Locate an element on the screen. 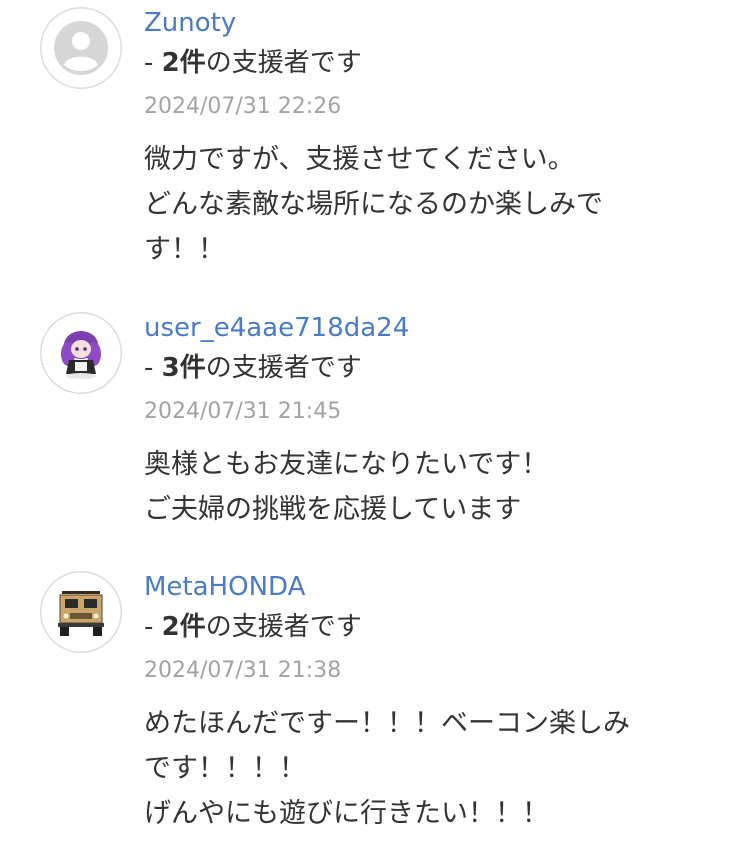 This screenshot has height=867, width=750. username-link: MetaHONDA is located at coordinates (224, 587).